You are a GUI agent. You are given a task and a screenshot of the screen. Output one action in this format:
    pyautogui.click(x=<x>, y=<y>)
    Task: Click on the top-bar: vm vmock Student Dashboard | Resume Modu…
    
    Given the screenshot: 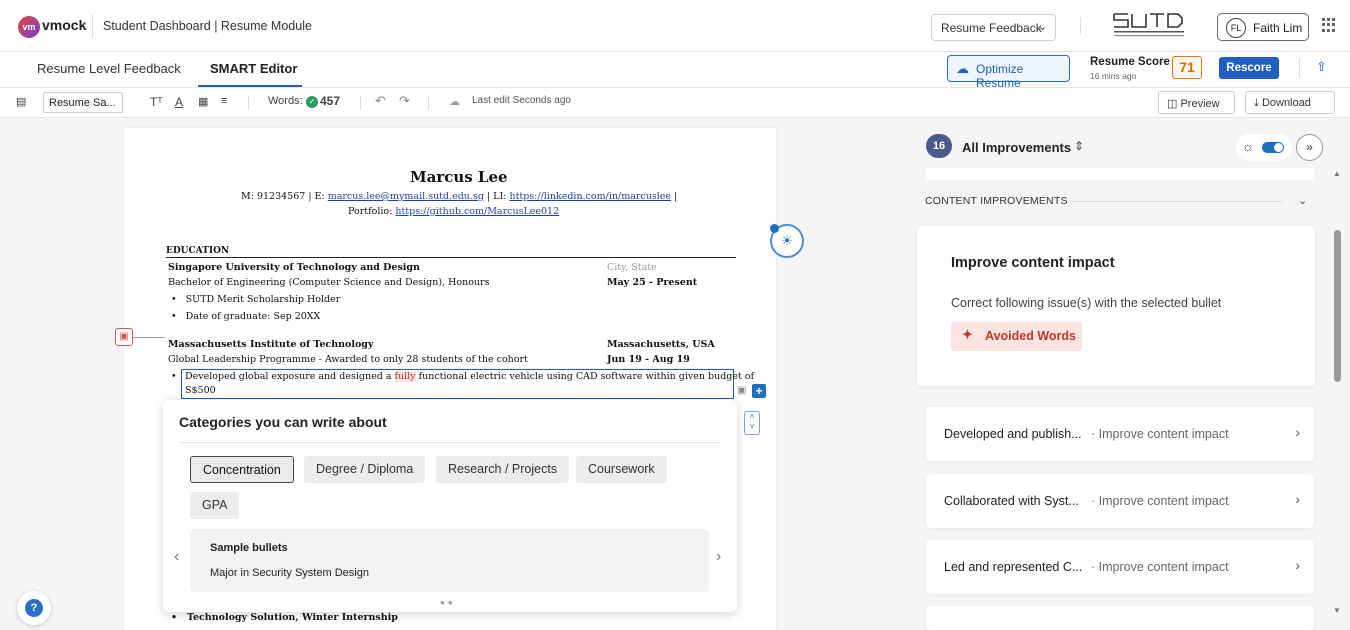 What is the action you would take?
    pyautogui.click(x=675, y=26)
    